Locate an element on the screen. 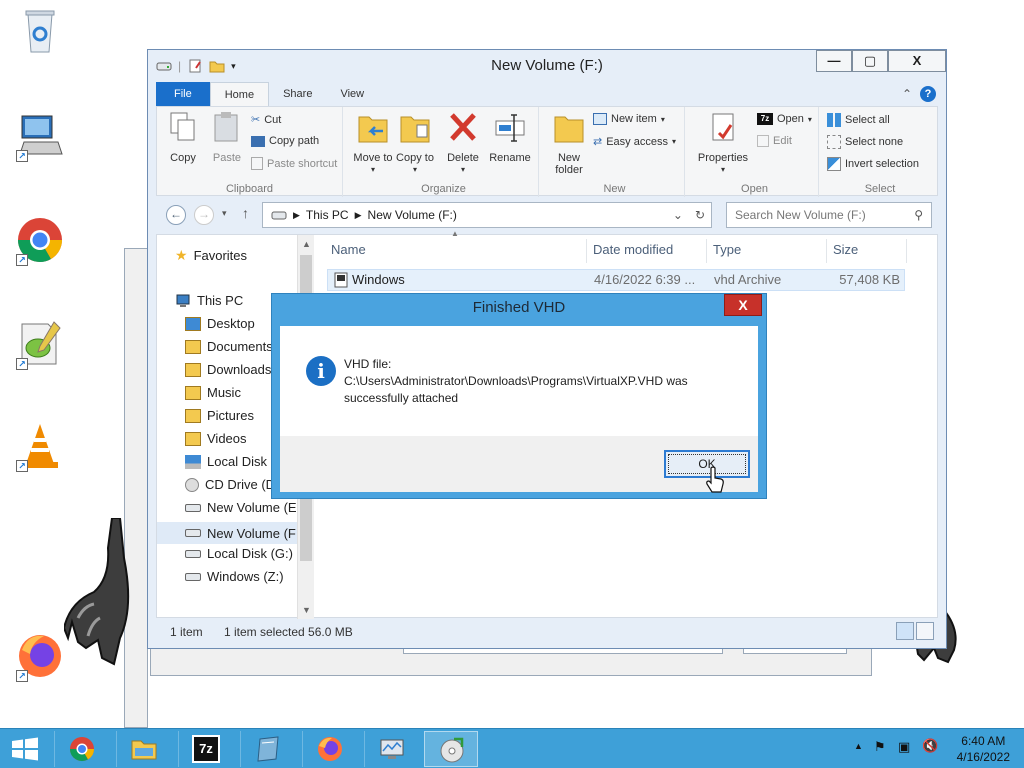 The height and width of the screenshot is (768, 1024). select-all-button: Select all is located at coordinates (858, 120).